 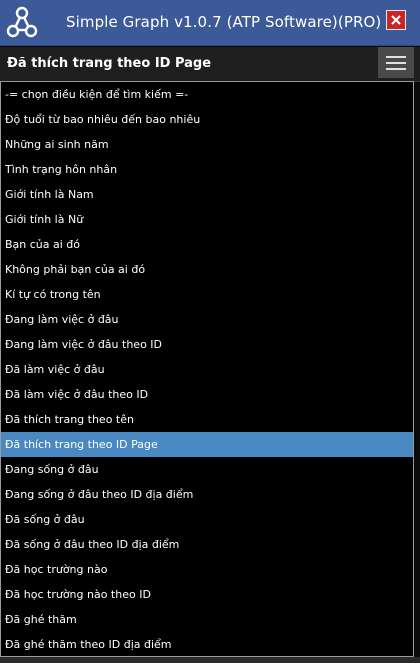 What do you see at coordinates (109, 63) in the screenshot?
I see `combobox-selected-value: Đã thích trang theo ID Page` at bounding box center [109, 63].